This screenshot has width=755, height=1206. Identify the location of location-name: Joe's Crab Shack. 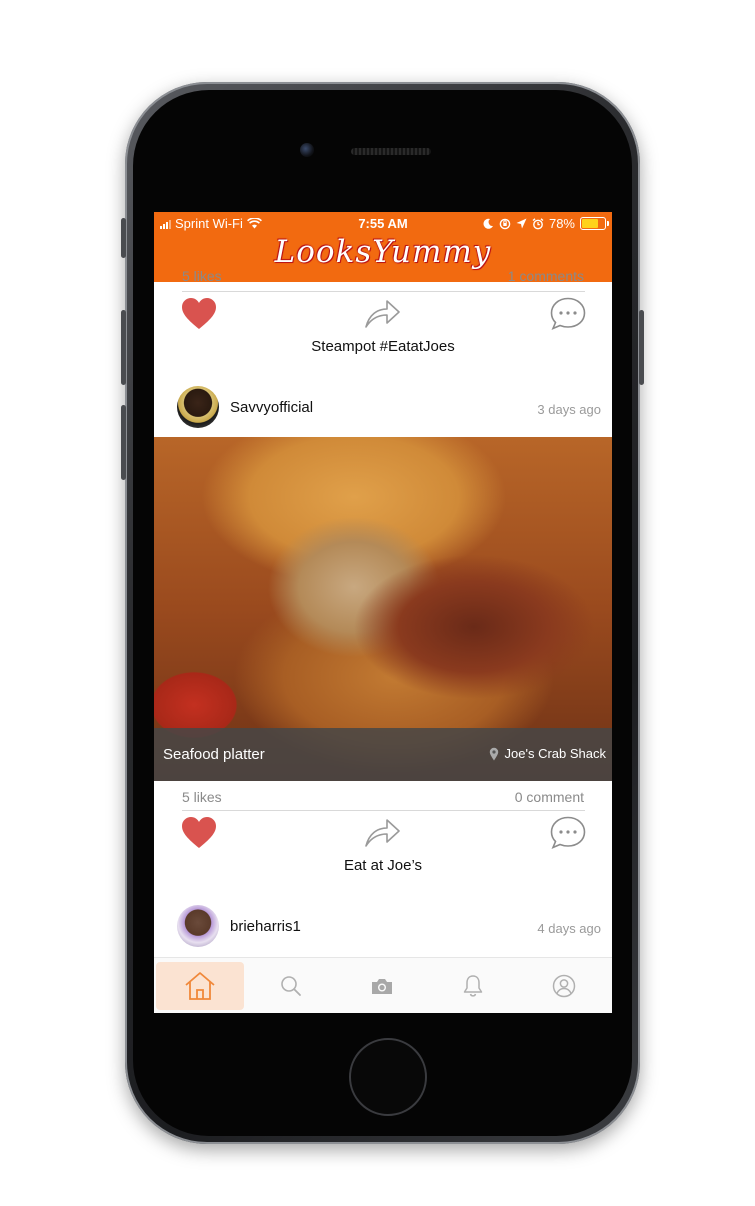
(555, 753).